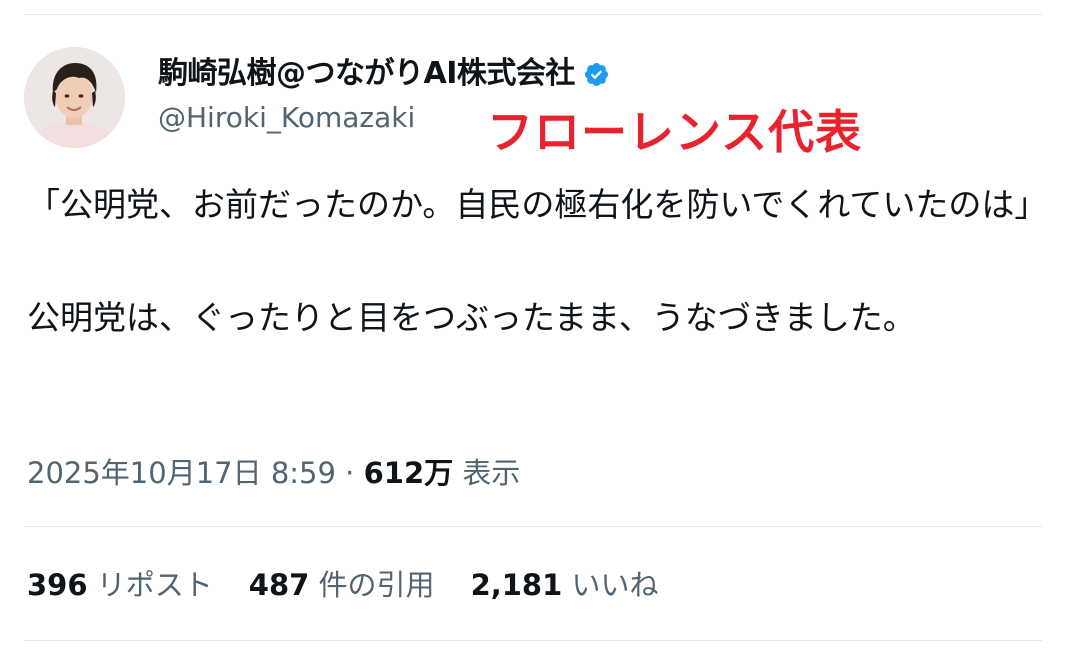  I want to click on avatar-photo, so click(74, 97).